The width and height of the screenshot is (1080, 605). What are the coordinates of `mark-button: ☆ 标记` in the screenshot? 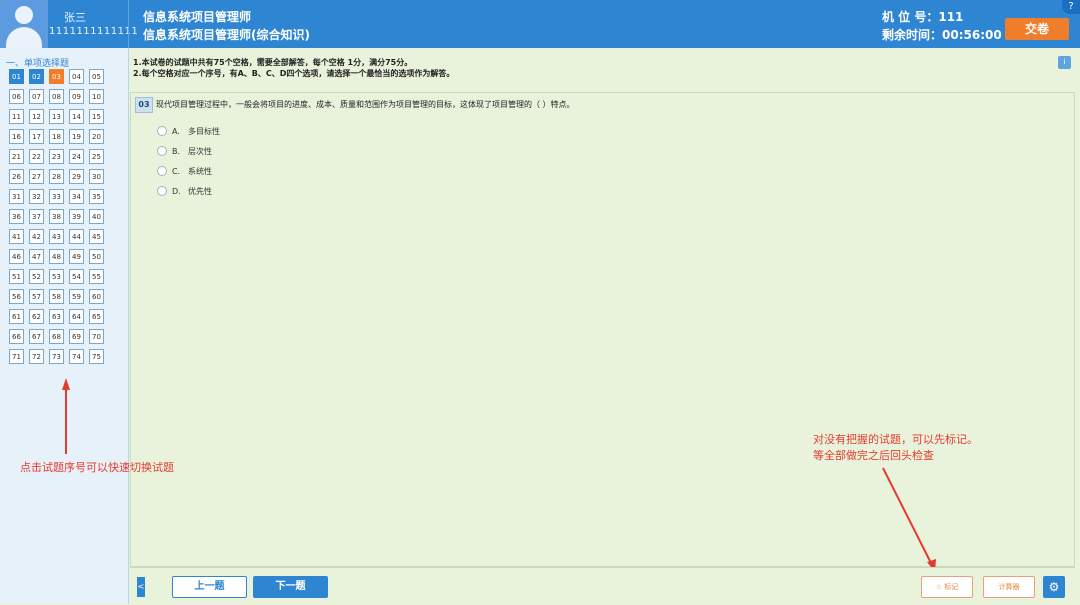 It's located at (947, 587).